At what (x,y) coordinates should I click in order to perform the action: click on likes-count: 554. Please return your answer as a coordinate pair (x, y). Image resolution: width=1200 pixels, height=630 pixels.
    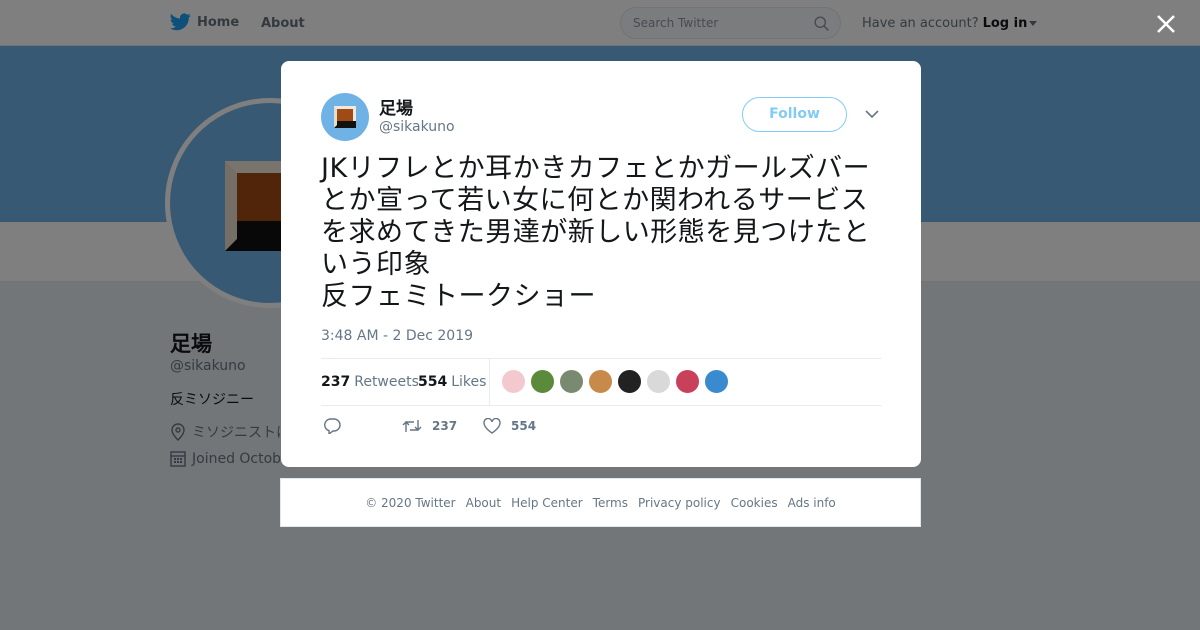
    Looking at the image, I should click on (433, 382).